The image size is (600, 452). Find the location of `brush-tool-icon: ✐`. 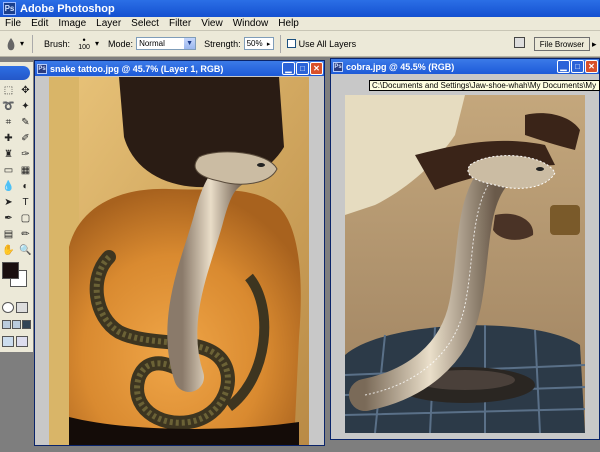

brush-tool-icon: ✐ is located at coordinates (25, 138).